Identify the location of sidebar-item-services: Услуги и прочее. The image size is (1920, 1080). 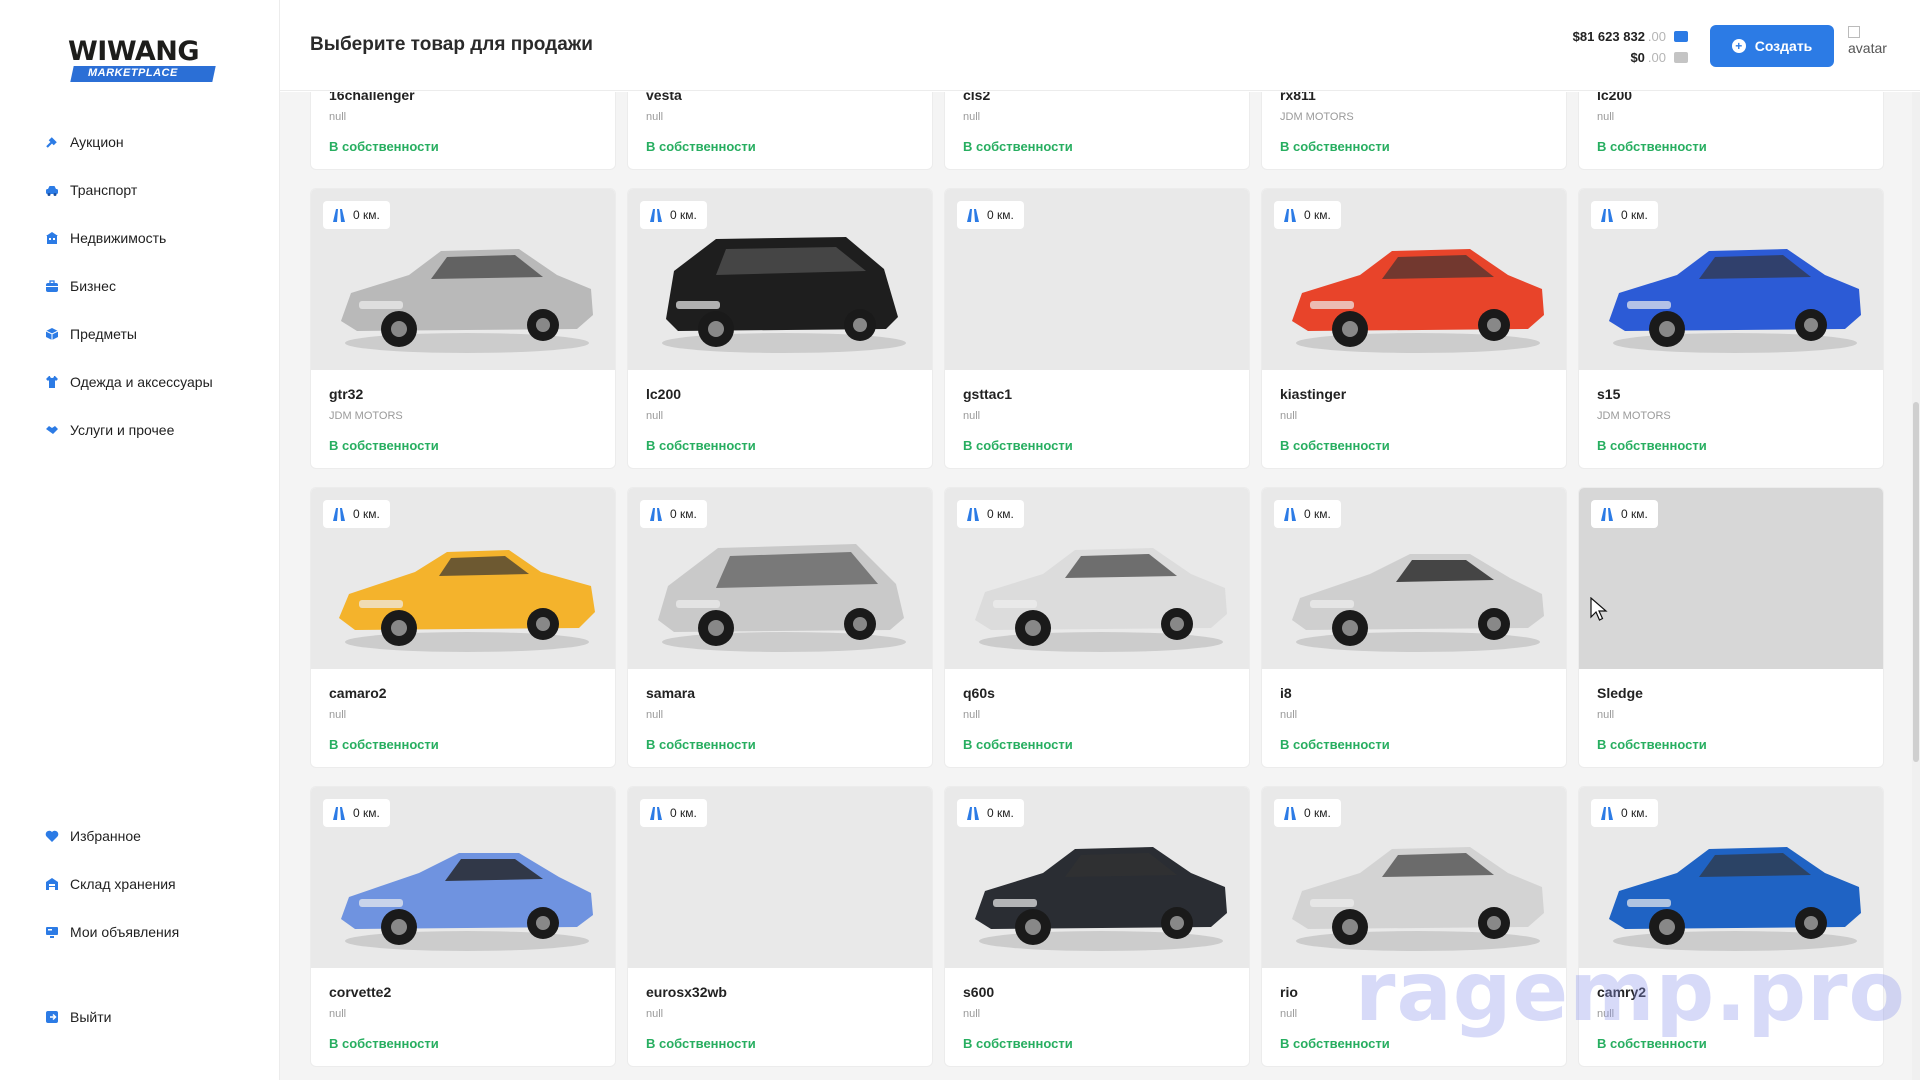
(154, 430).